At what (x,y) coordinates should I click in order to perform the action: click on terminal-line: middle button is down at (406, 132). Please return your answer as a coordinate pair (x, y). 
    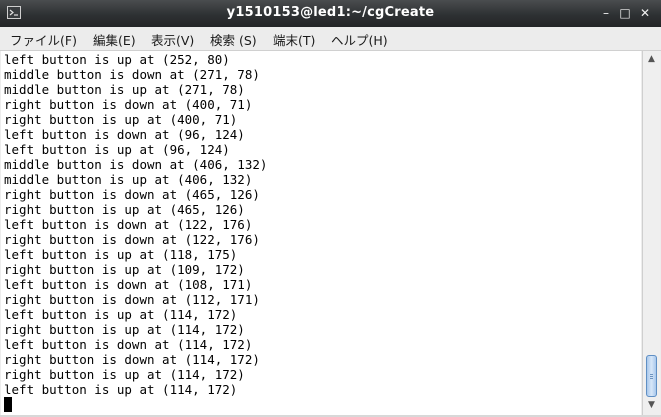
    Looking at the image, I should click on (136, 164).